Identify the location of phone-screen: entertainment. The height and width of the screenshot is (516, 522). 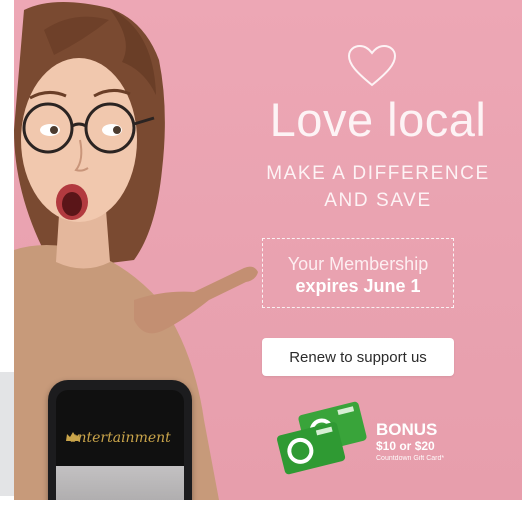
(120, 445).